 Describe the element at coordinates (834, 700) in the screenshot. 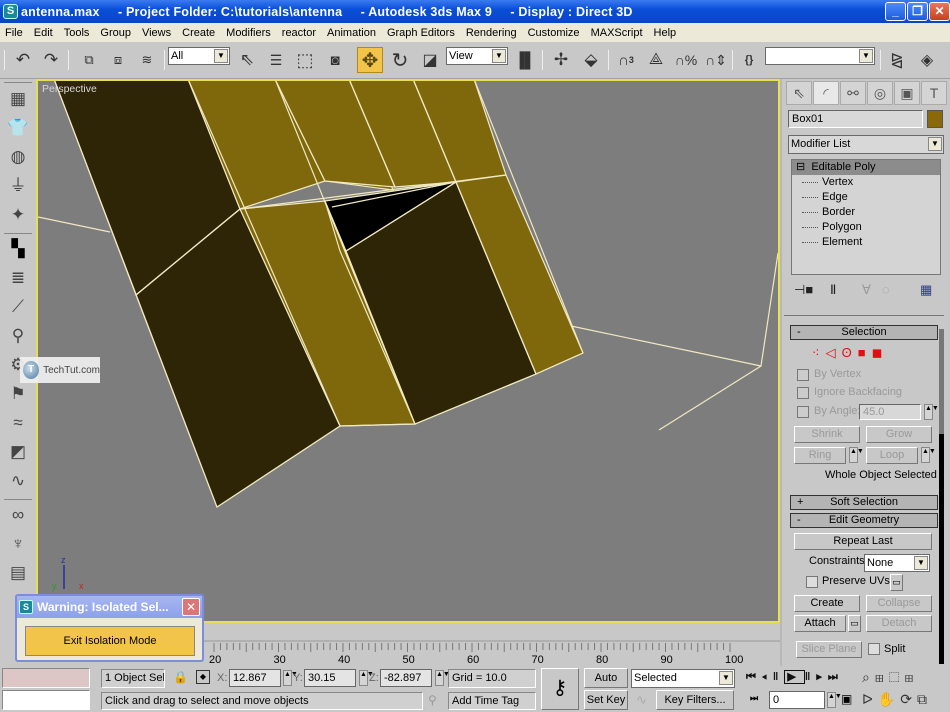

I see `frame-spinner: ▲▼` at that location.